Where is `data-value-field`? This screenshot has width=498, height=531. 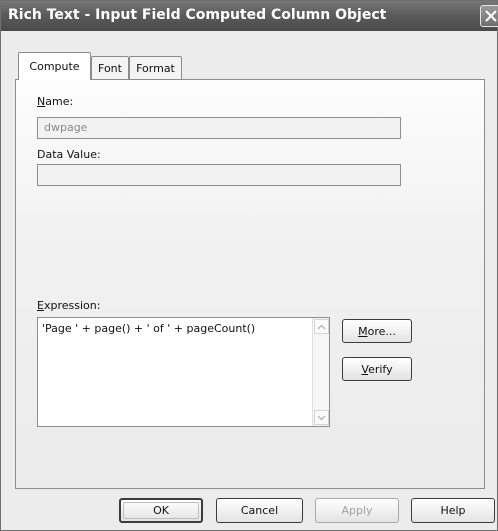
data-value-field is located at coordinates (219, 175).